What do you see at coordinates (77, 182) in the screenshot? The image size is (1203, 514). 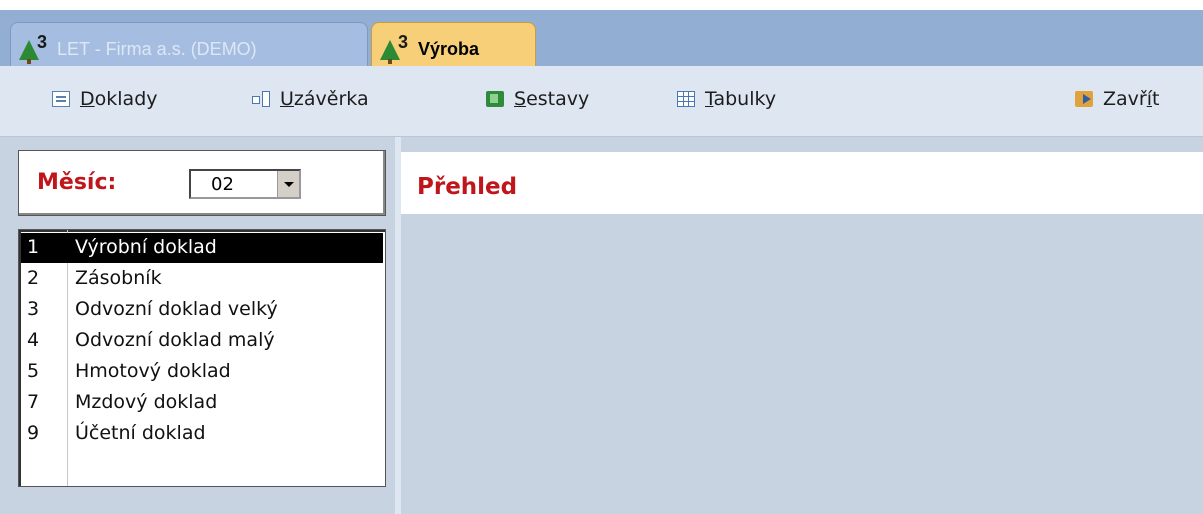 I see `month-label: Měsíc:` at bounding box center [77, 182].